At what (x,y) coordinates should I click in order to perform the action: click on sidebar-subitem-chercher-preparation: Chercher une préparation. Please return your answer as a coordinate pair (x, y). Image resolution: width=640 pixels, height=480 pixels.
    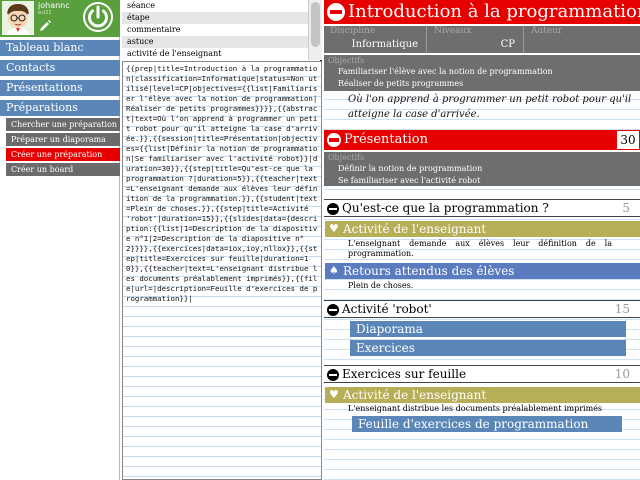
    Looking at the image, I should click on (63, 124).